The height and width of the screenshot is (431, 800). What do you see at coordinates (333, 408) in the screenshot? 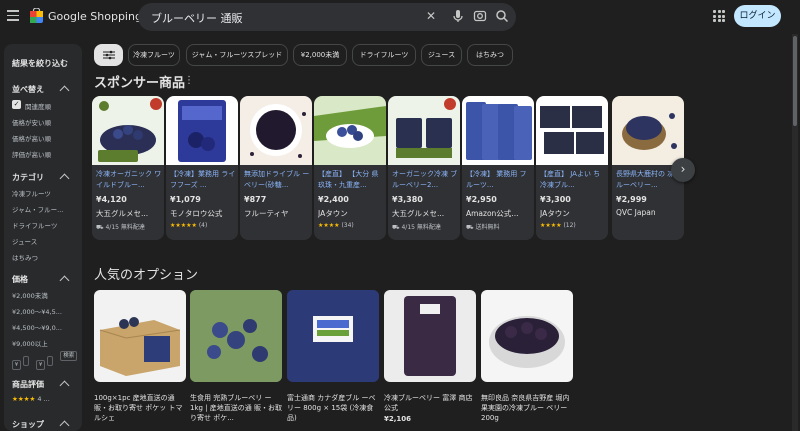
I see `product-title: 富士通商 カナダ産ブル ーベリー 800g × 15袋 (冷凍食品)` at bounding box center [333, 408].